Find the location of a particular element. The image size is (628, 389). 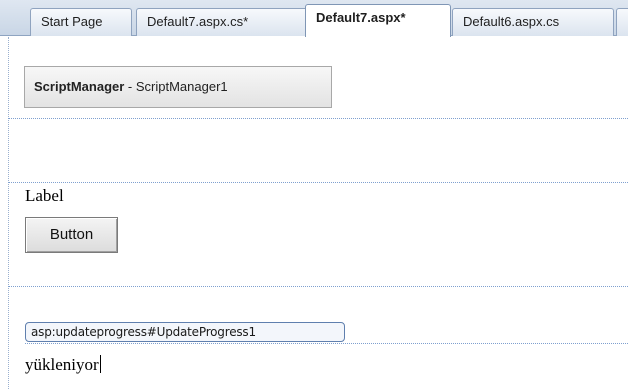

tab-start-page: Start Page is located at coordinates (81, 22).